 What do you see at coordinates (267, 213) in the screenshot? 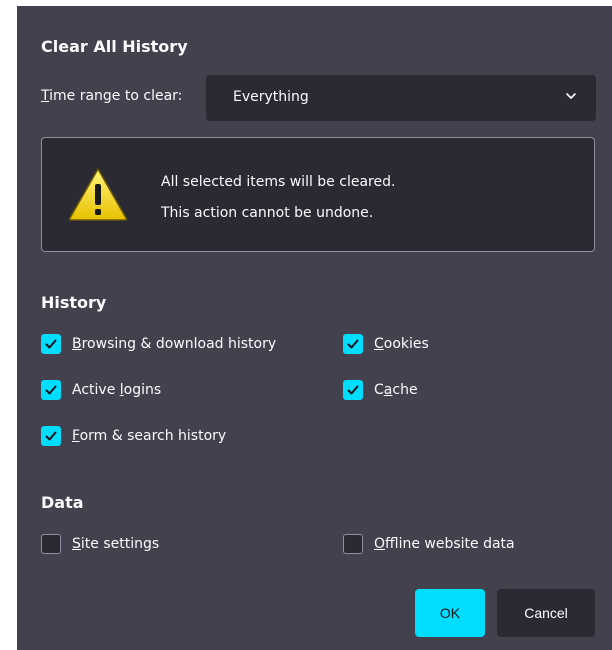
I see `warning-line-2: This action cannot be undone.` at bounding box center [267, 213].